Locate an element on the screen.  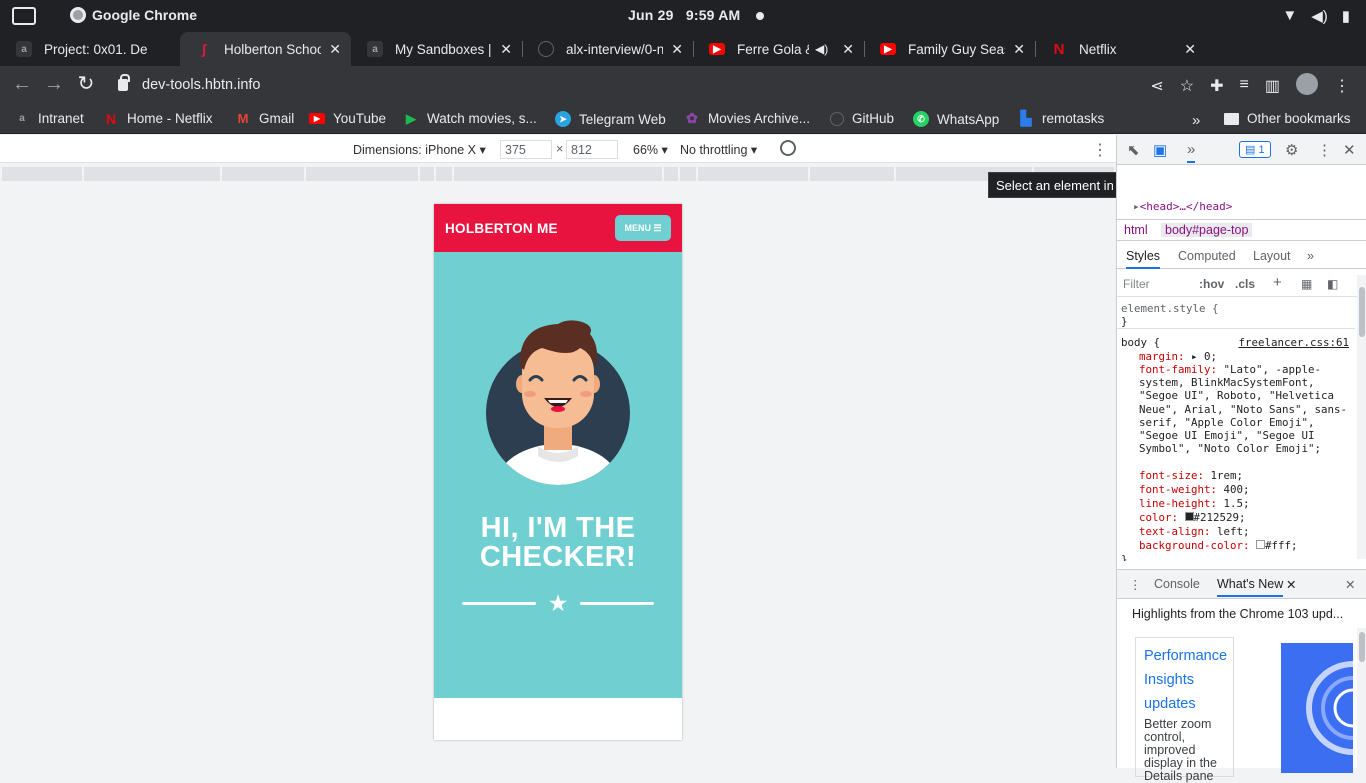
system-tray: ▼ ◀) ▮ is located at coordinates (1316, 16).